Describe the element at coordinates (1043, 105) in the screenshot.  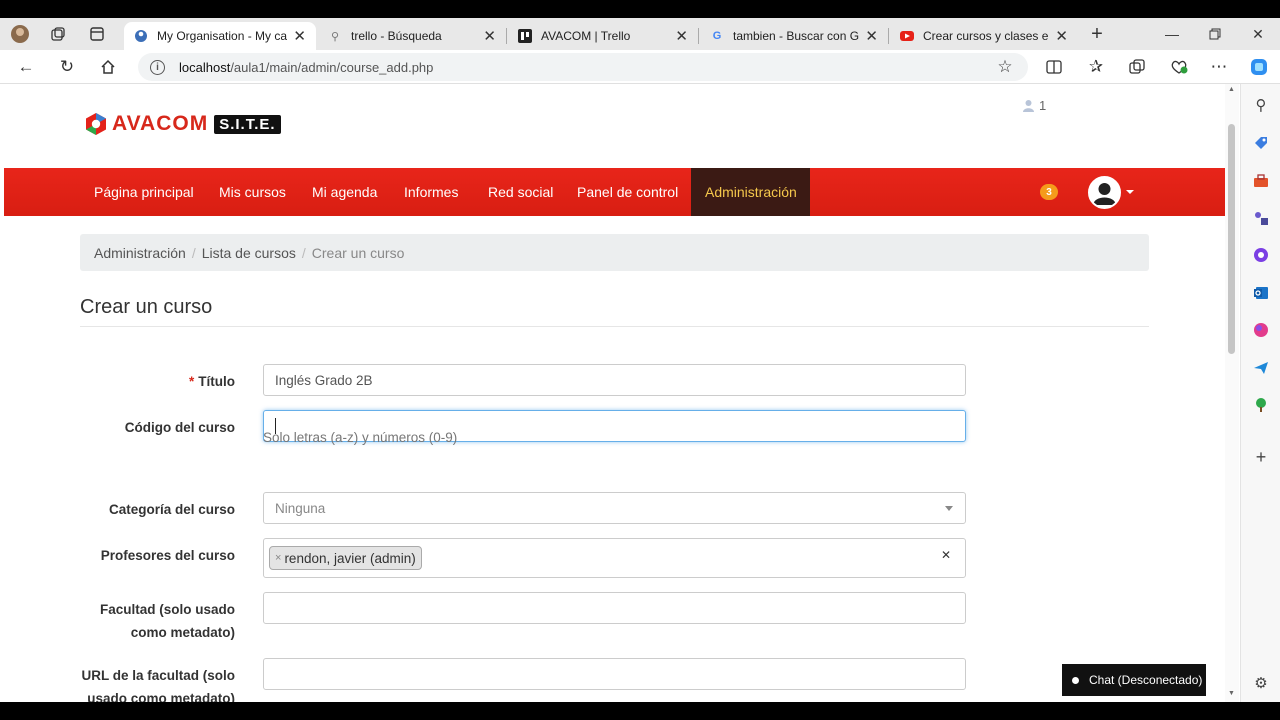
I see `online-users-count: 1` at that location.